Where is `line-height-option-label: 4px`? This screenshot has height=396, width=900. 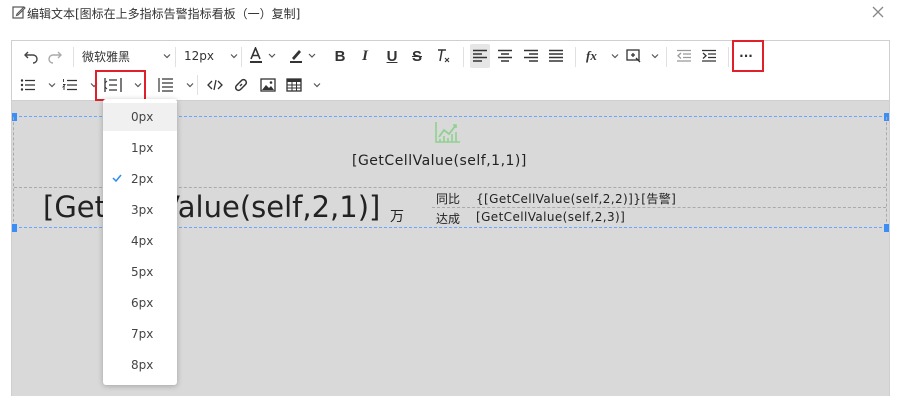 line-height-option-label: 4px is located at coordinates (142, 241).